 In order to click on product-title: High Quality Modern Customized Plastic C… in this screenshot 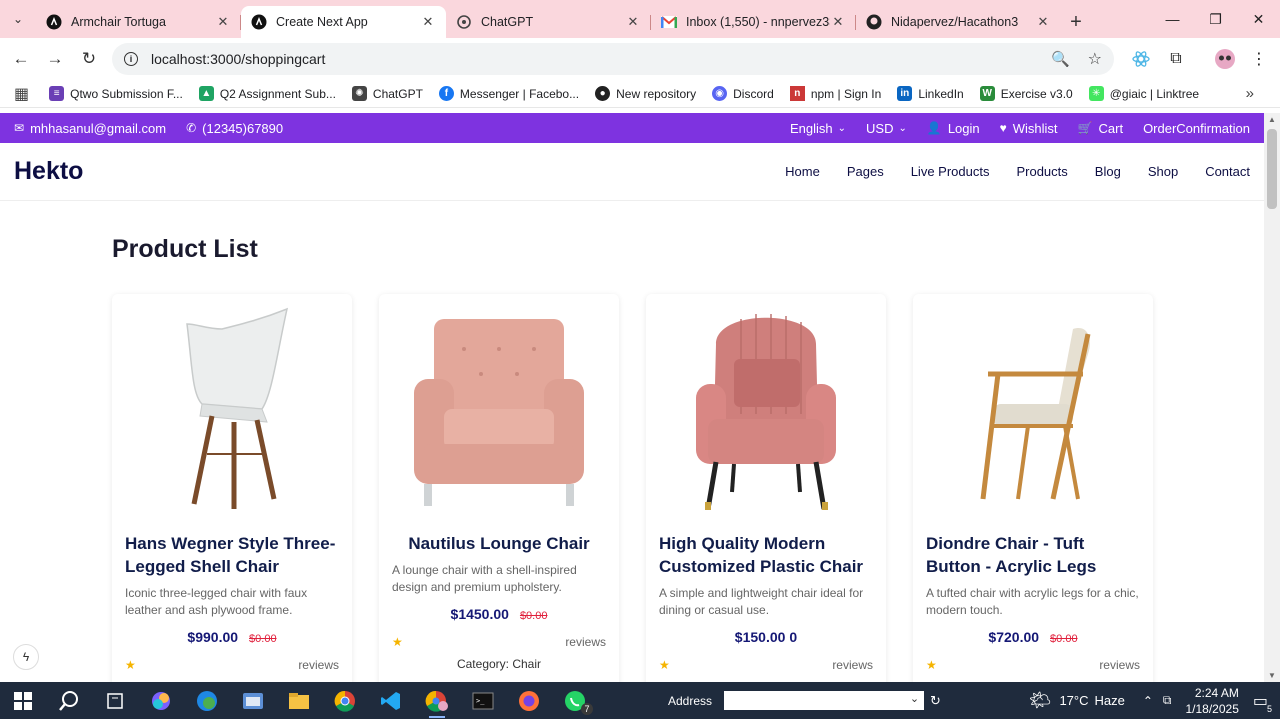, I will do `click(766, 555)`.